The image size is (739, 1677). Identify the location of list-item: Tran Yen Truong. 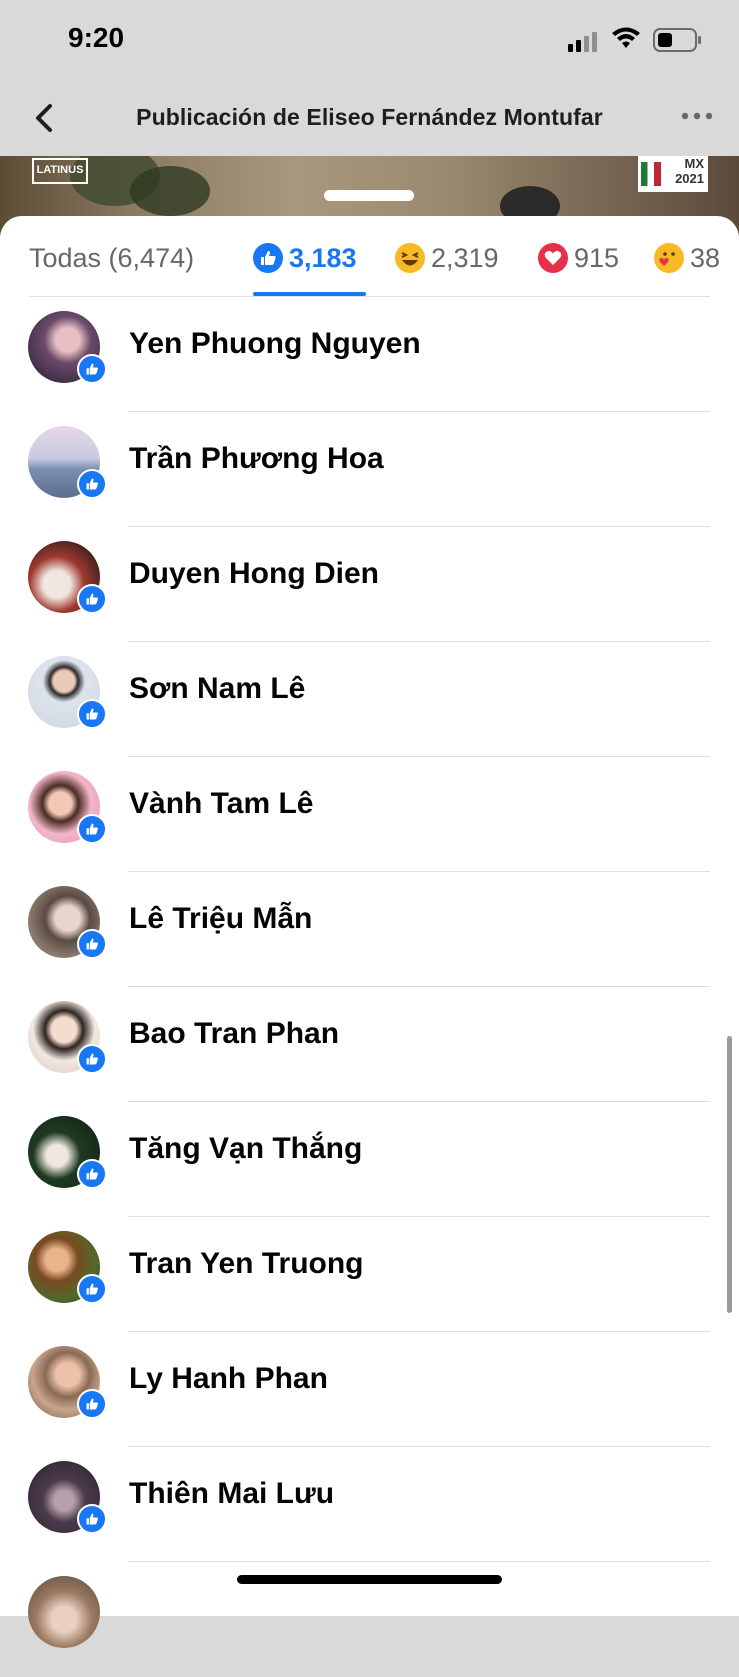
(369, 1274).